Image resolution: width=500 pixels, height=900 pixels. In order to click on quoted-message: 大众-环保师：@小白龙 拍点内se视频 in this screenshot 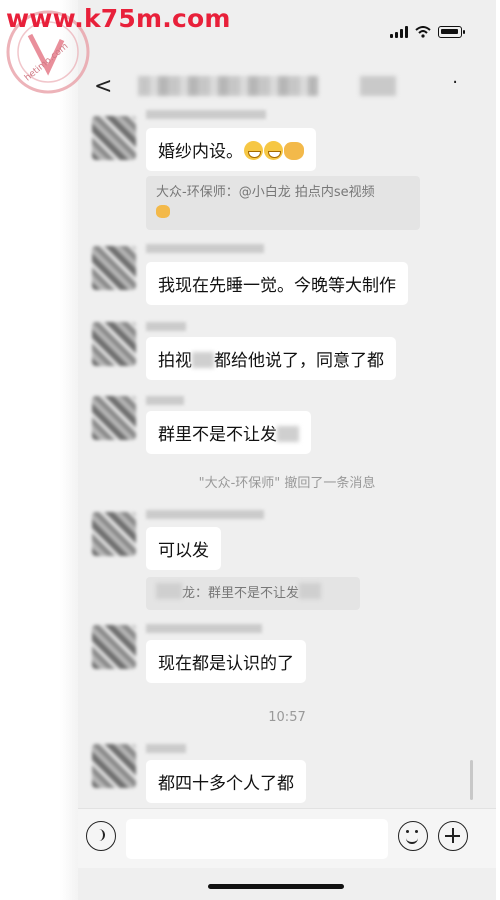, I will do `click(283, 203)`.